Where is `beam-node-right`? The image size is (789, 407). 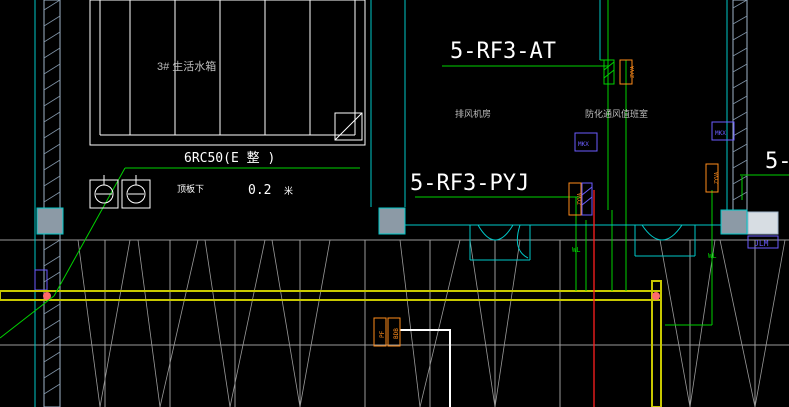
beam-node-right is located at coordinates (656, 296).